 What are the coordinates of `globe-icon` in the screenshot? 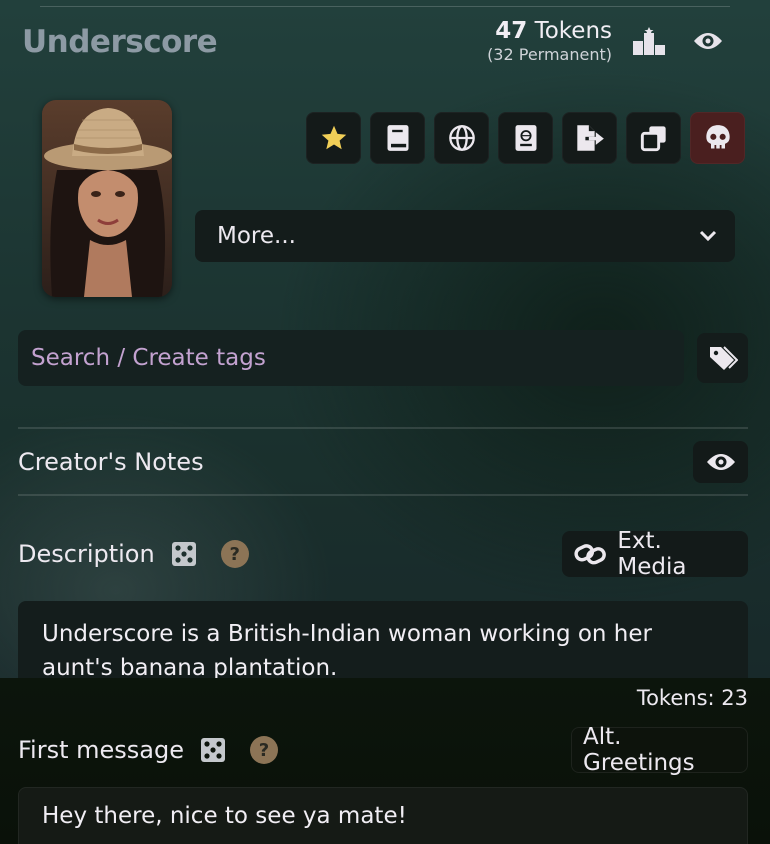 It's located at (461, 138).